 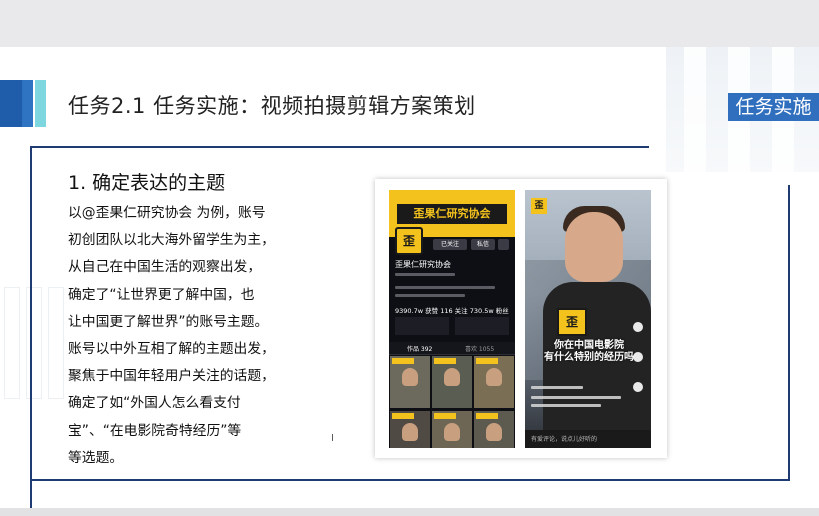 What do you see at coordinates (789, 333) in the screenshot?
I see `content-frame-right` at bounding box center [789, 333].